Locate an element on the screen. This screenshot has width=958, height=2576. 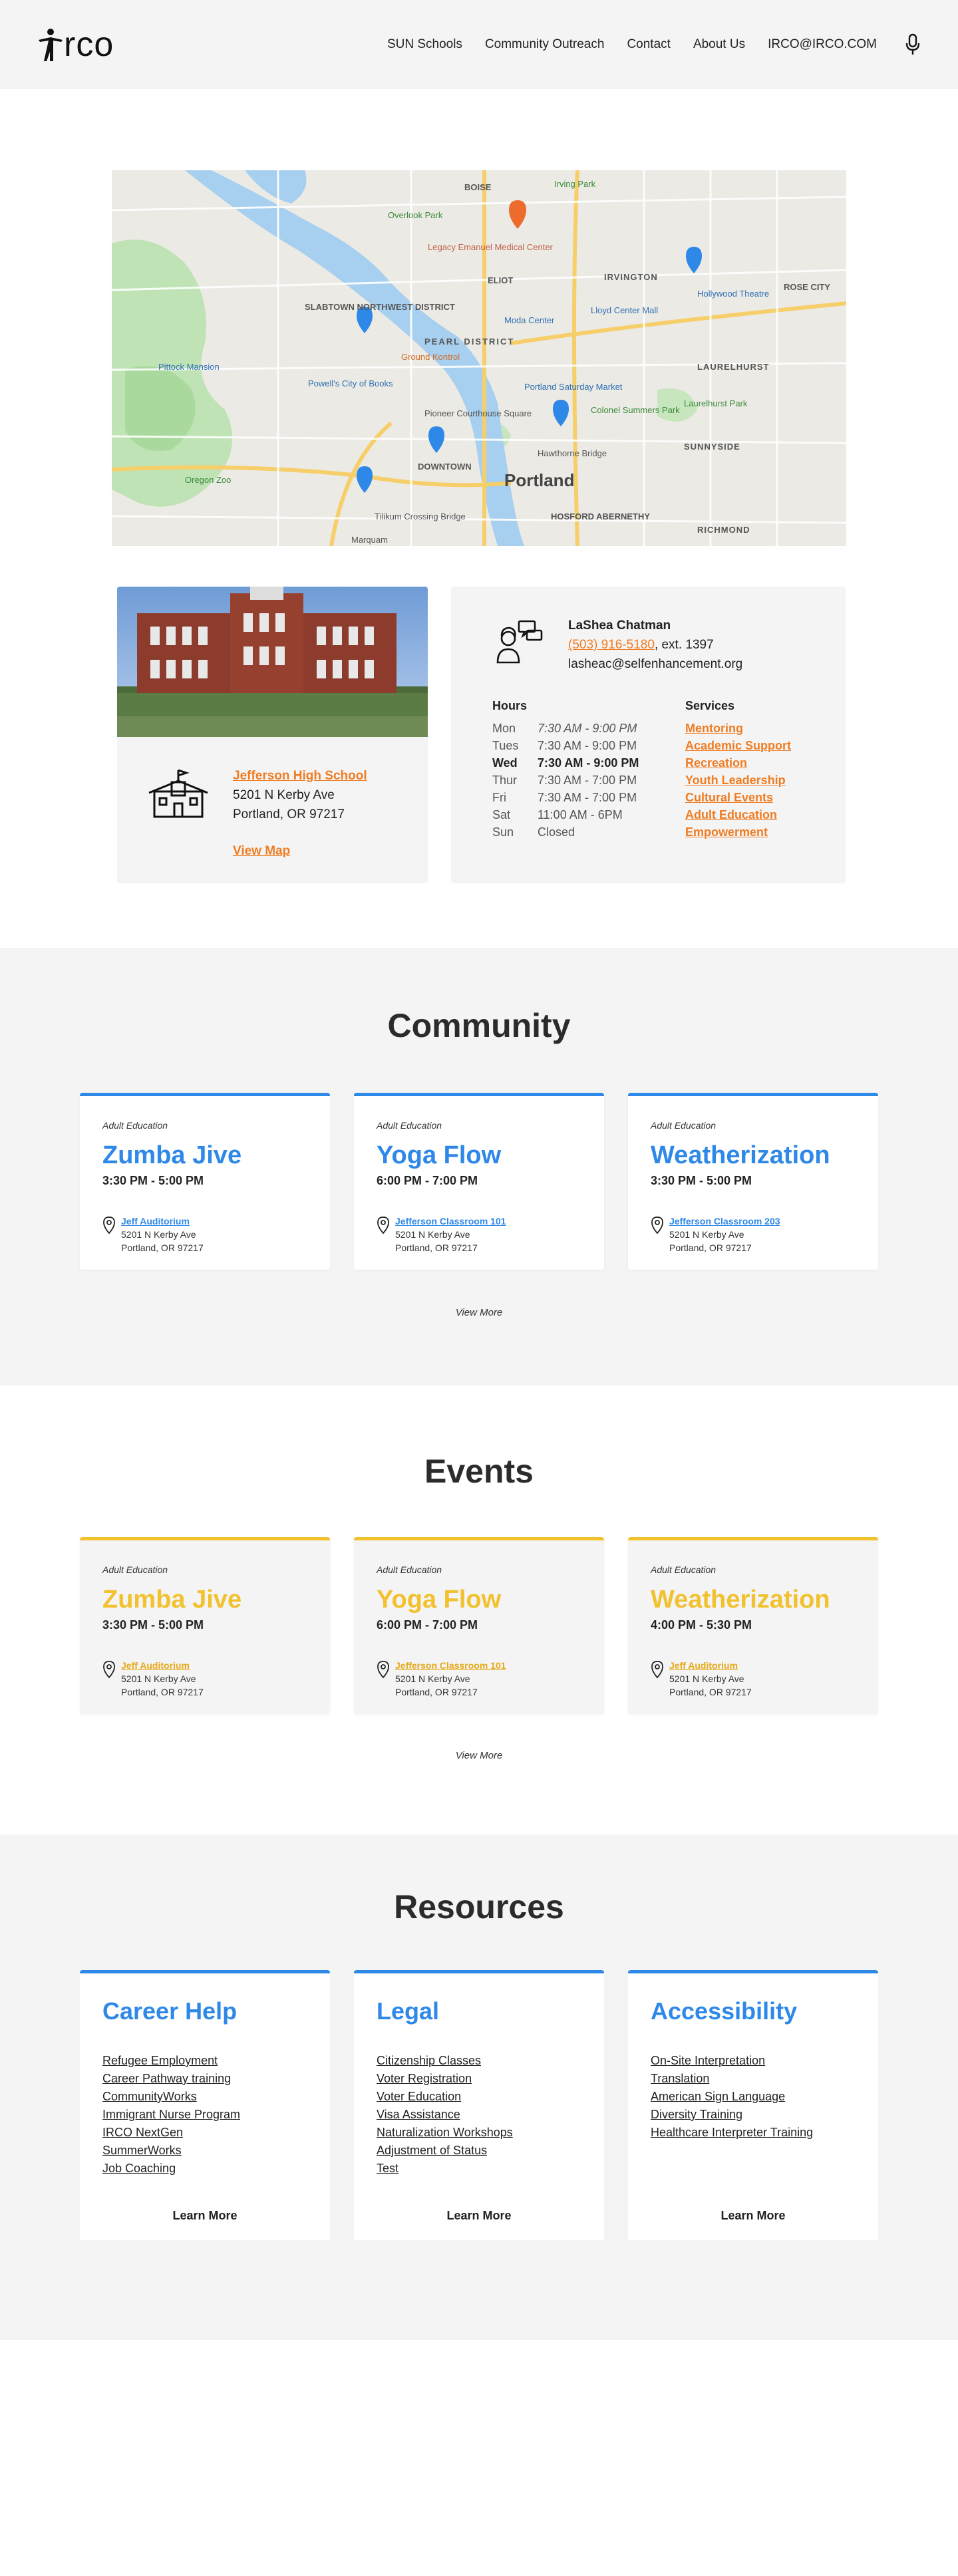
nav-contact: Contact is located at coordinates (648, 44).